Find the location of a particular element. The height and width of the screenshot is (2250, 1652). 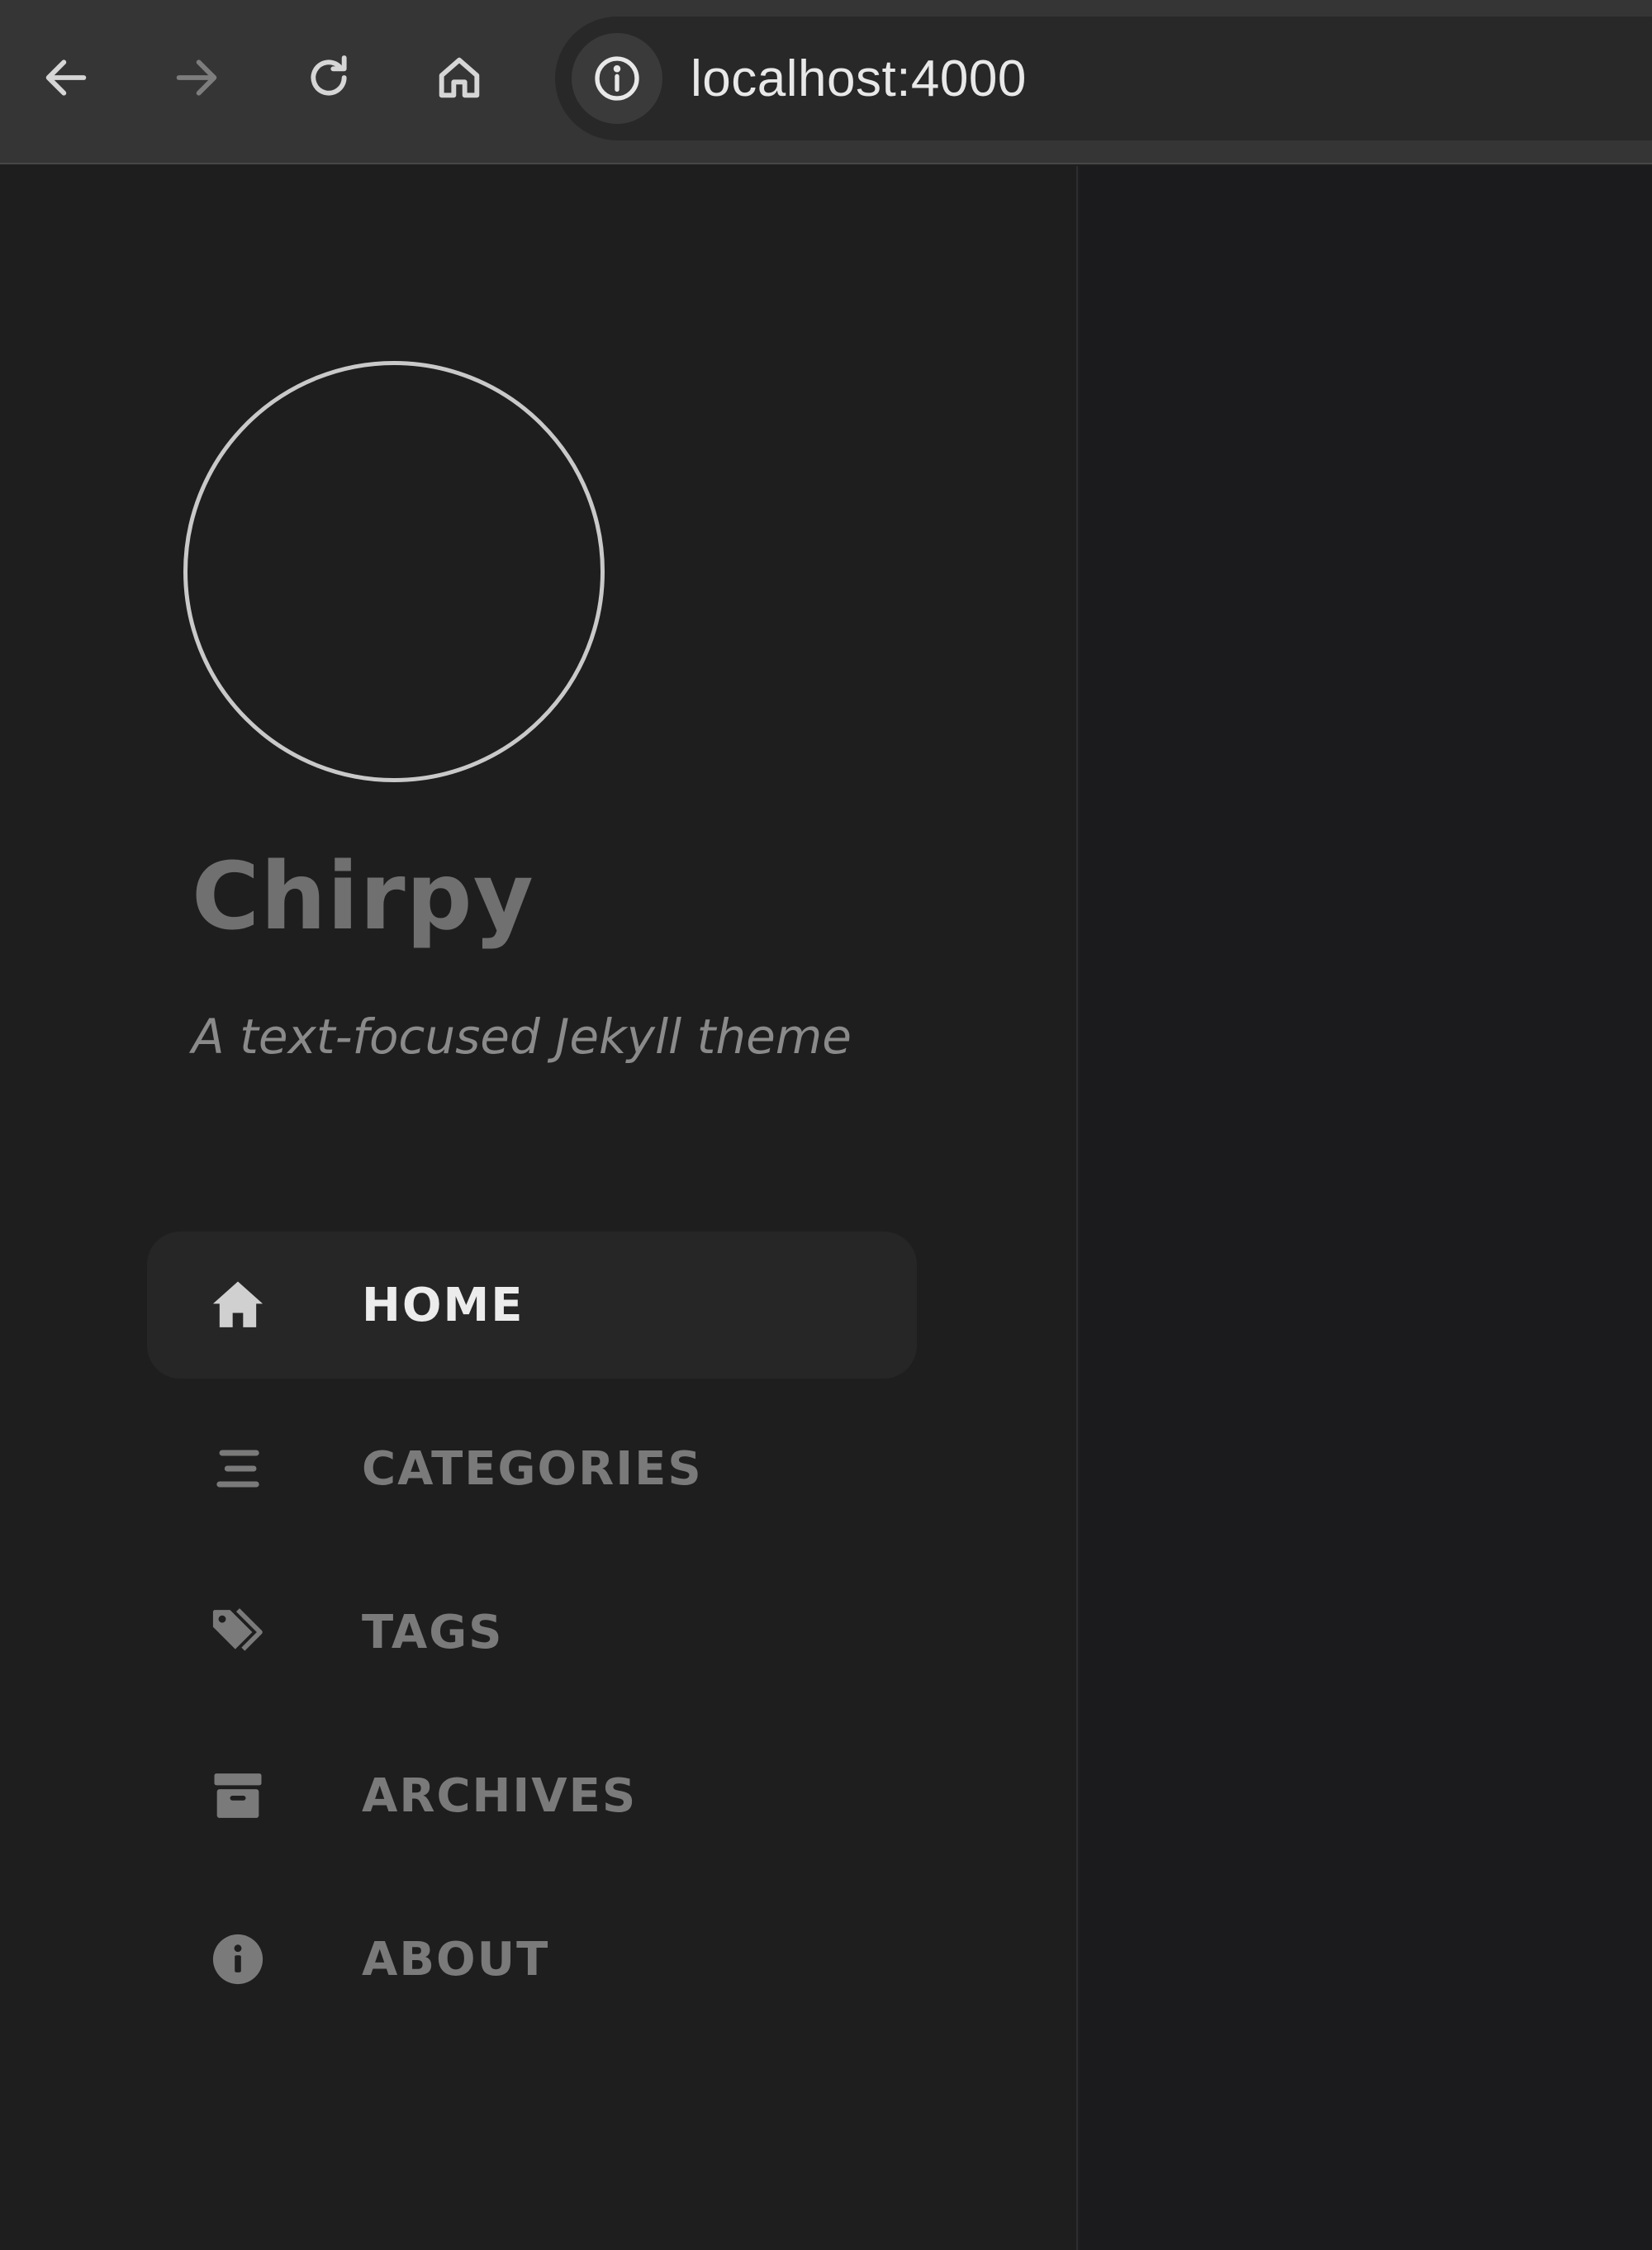

tags-icon is located at coordinates (238, 1632).